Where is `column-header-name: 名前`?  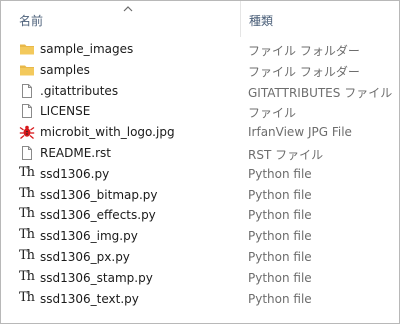 column-header-name: 名前 is located at coordinates (31, 20).